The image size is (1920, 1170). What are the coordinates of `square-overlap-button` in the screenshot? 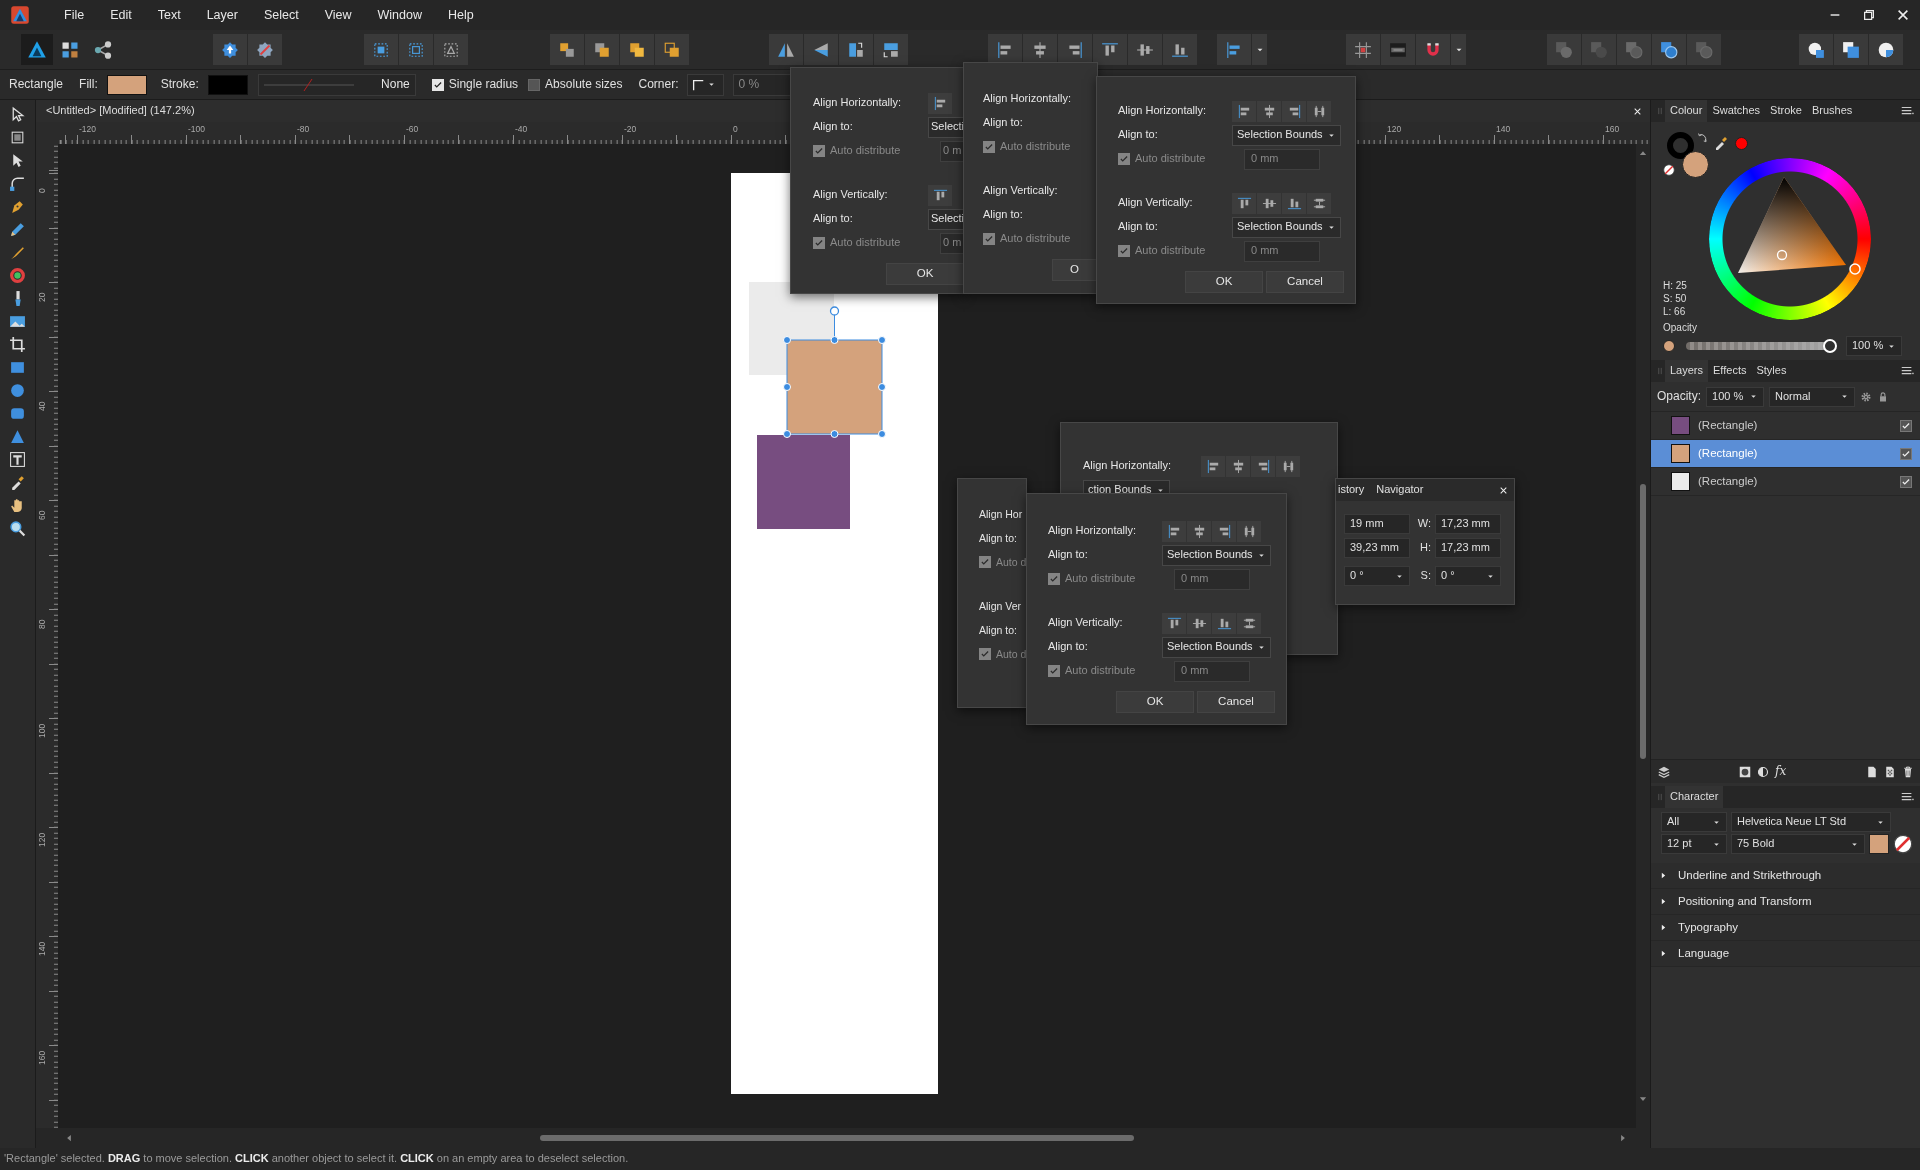 It's located at (1851, 49).